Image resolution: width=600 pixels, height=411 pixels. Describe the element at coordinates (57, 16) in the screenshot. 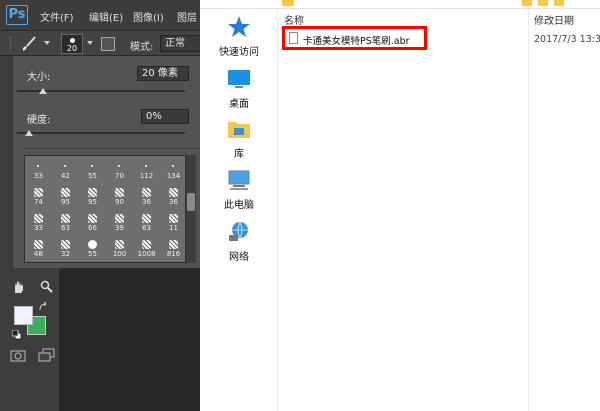

I see `menu-file: 文件(F)` at that location.